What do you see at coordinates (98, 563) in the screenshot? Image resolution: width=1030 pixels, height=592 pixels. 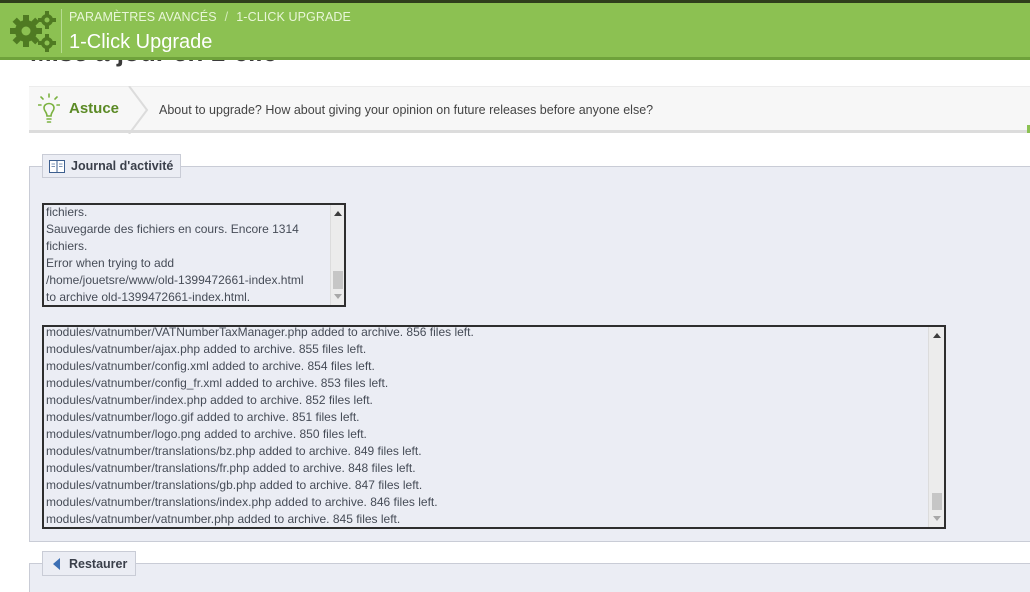 I see `restore-legend-label: Restaurer` at bounding box center [98, 563].